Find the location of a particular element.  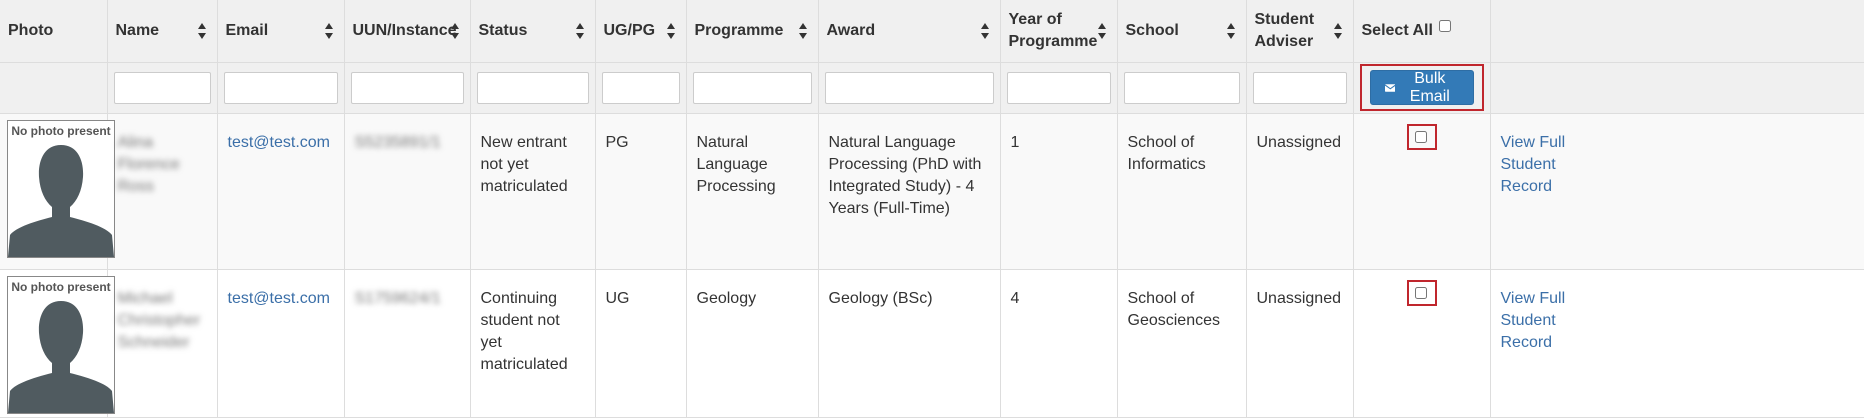

col-header-ugpg: UG/PG is located at coordinates (641, 31).